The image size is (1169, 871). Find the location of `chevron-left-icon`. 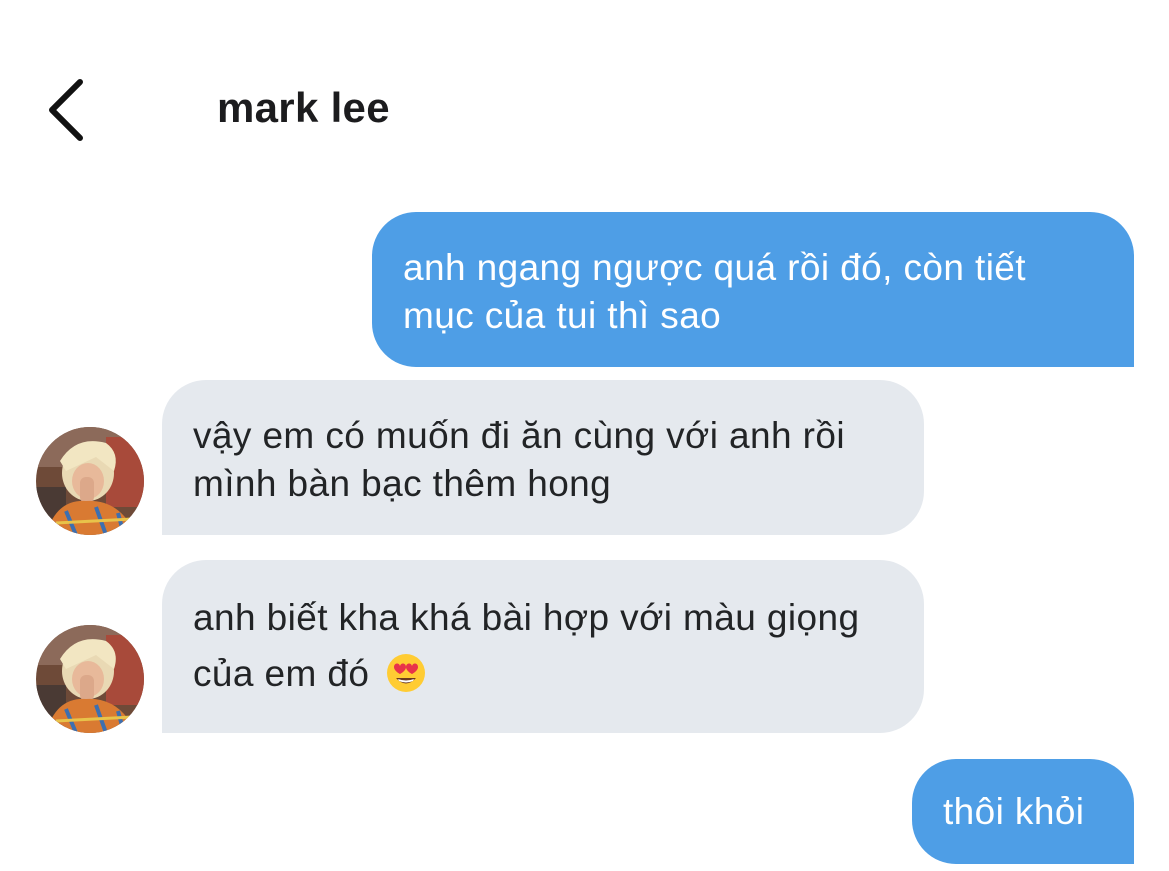

chevron-left-icon is located at coordinates (66, 110).